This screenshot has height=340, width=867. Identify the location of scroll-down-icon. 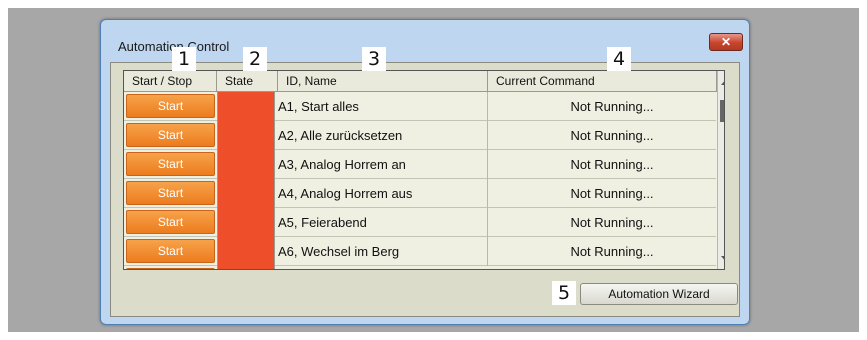
(722, 259).